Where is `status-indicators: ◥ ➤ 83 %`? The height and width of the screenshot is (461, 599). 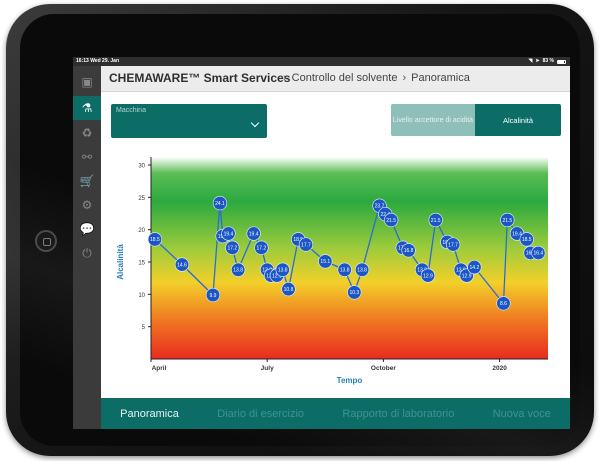 status-indicators: ◥ ➤ 83 % is located at coordinates (547, 61).